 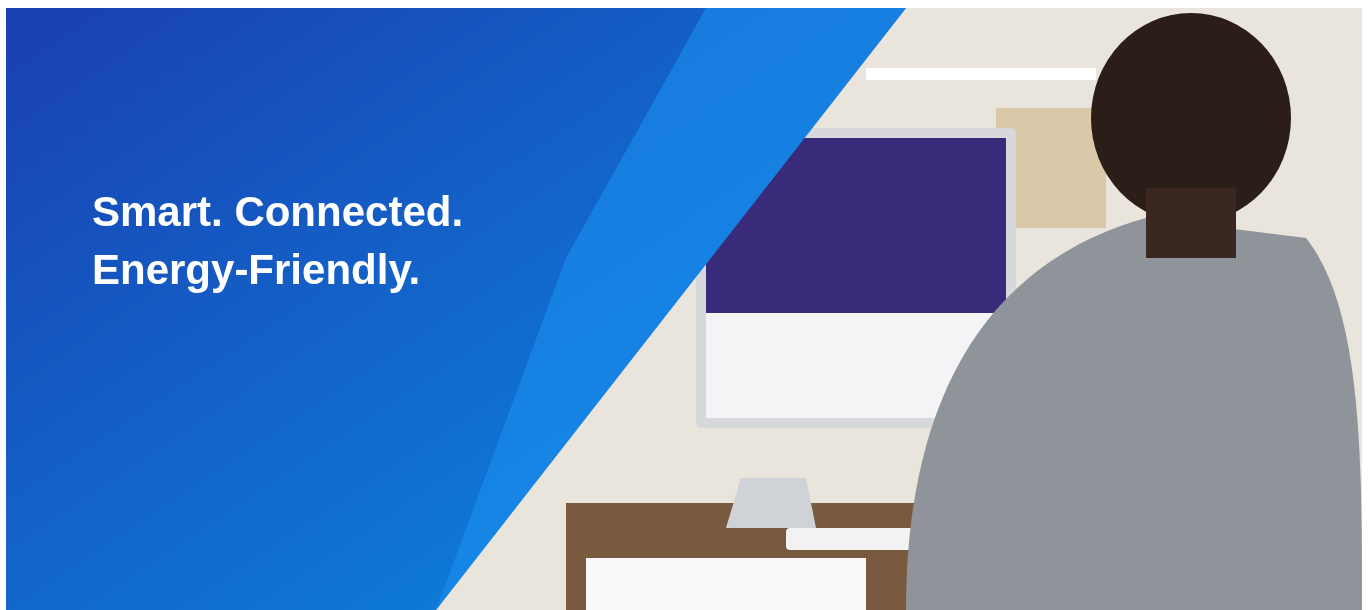 What do you see at coordinates (278, 212) in the screenshot?
I see `headline: Smart. Connected.` at bounding box center [278, 212].